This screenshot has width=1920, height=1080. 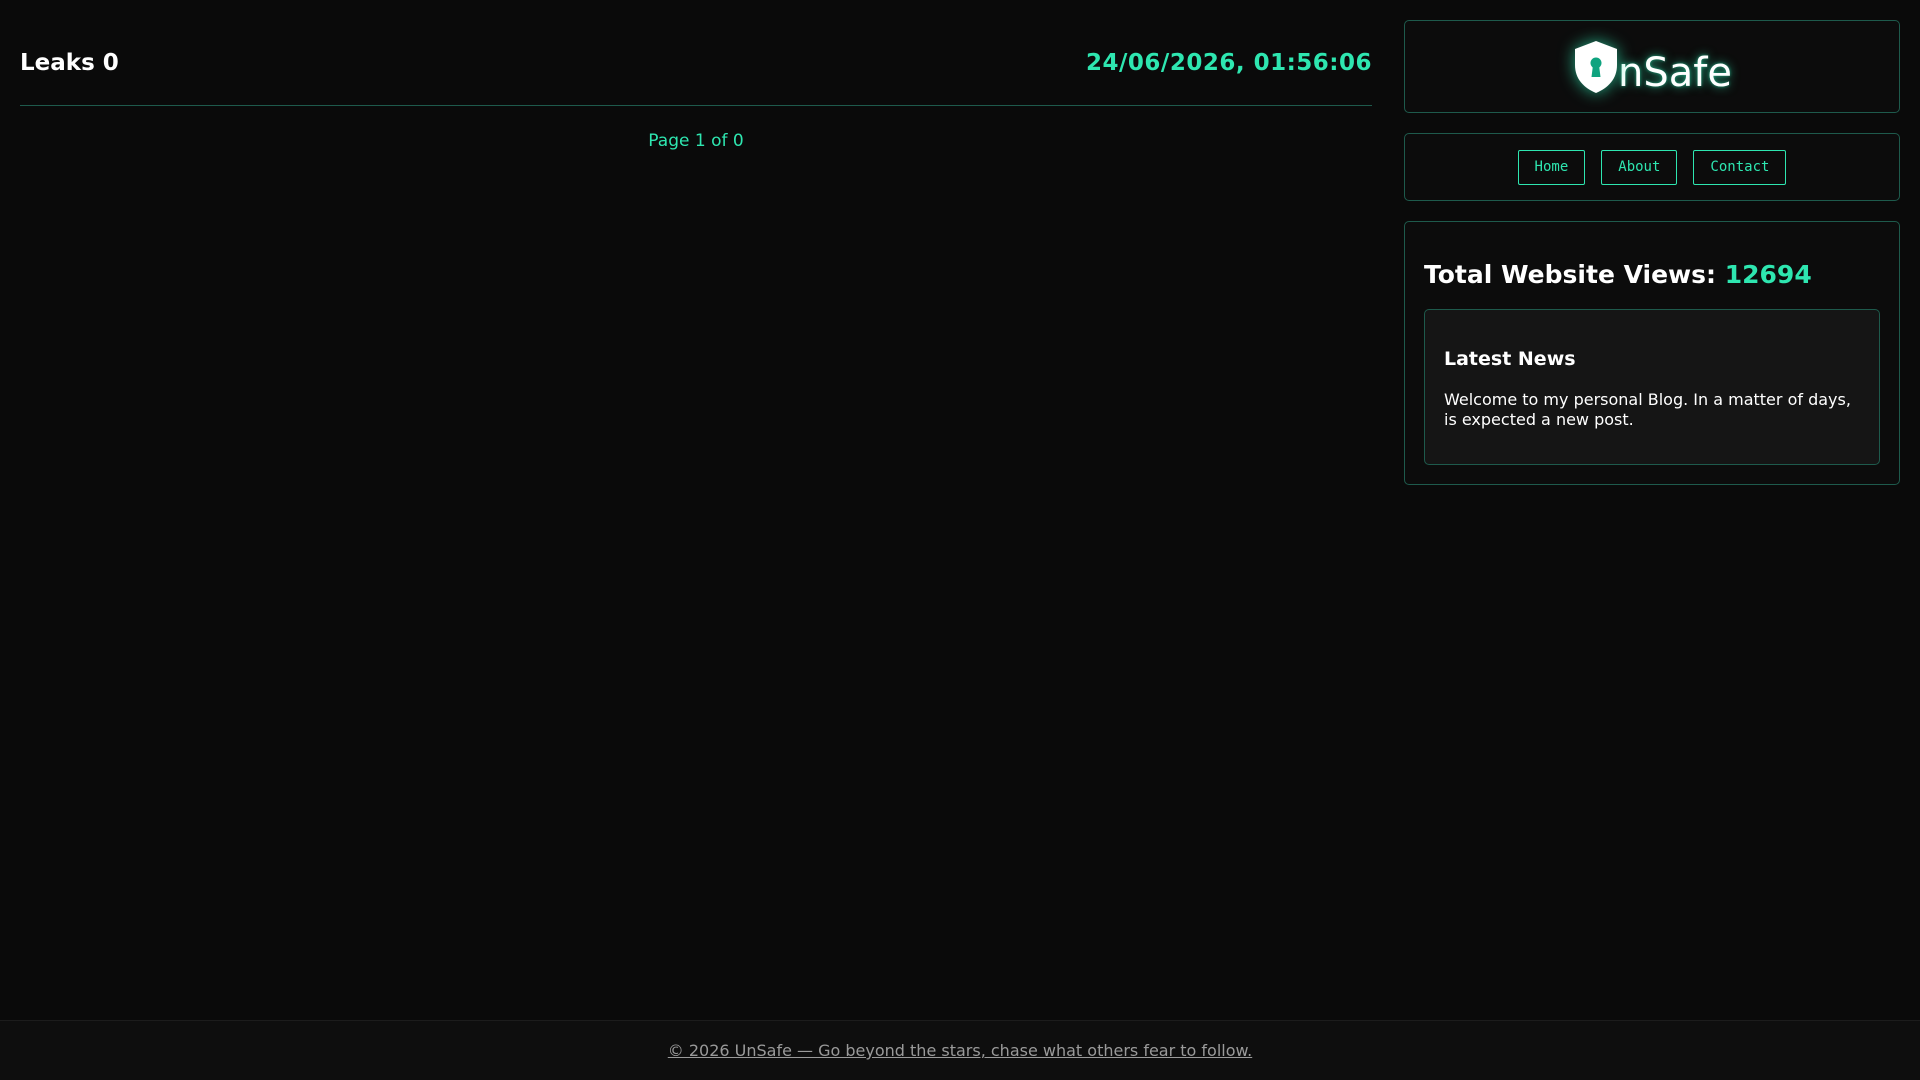 What do you see at coordinates (1570, 274) in the screenshot?
I see `views-label: Total Website Views:` at bounding box center [1570, 274].